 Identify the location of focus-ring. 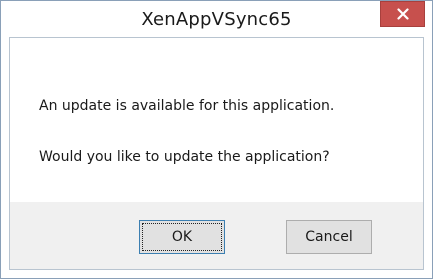
(182, 237).